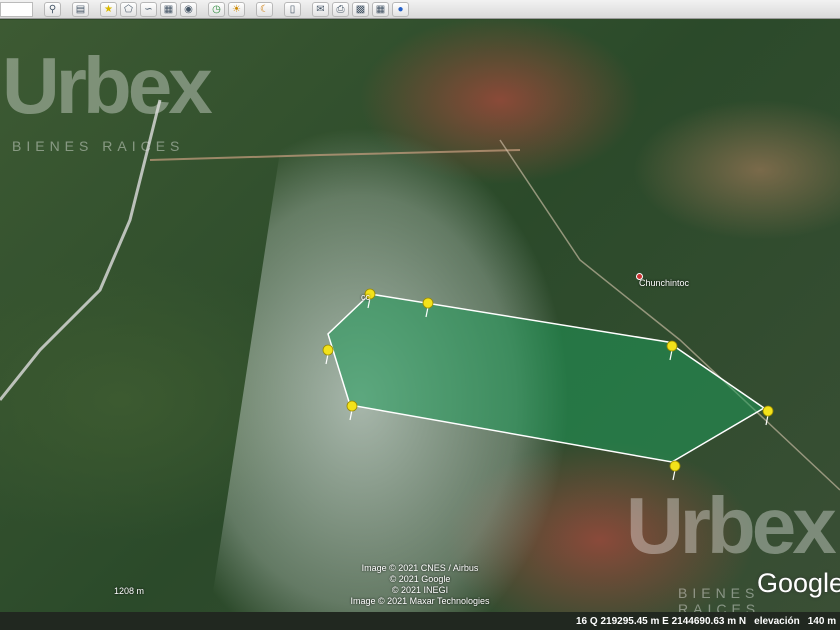  What do you see at coordinates (52, 9) in the screenshot?
I see `search-icon: ⚲` at bounding box center [52, 9].